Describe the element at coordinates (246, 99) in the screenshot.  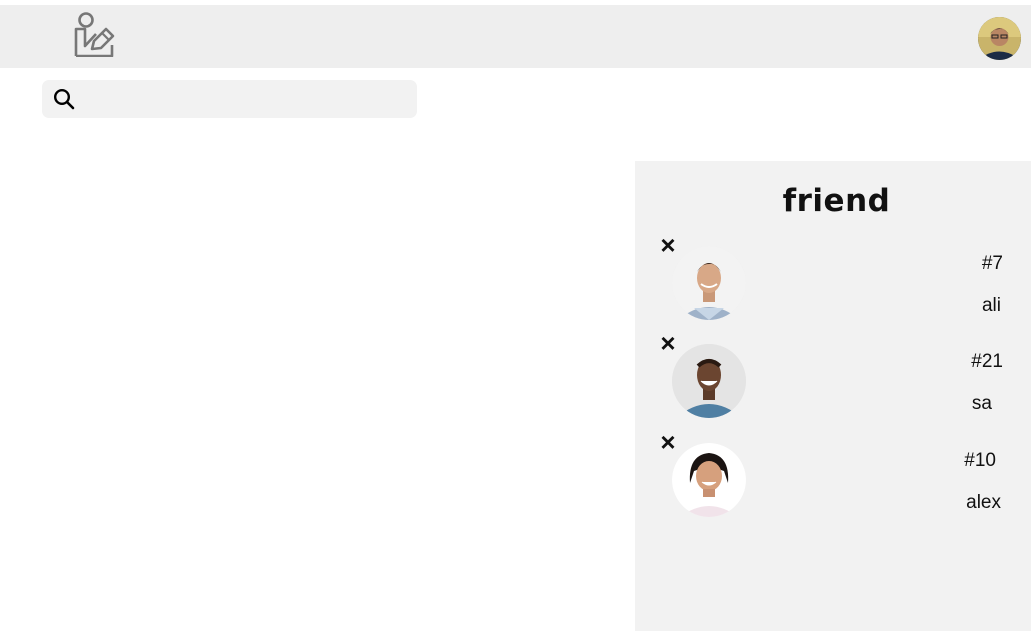
I see `search-input` at that location.